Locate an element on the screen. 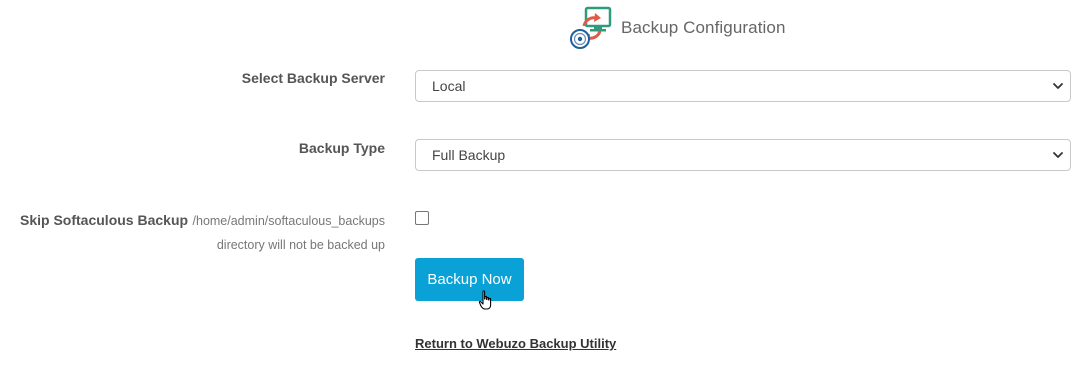 Image resolution: width=1086 pixels, height=367 pixels. page-title: Backup Configuration is located at coordinates (703, 27).